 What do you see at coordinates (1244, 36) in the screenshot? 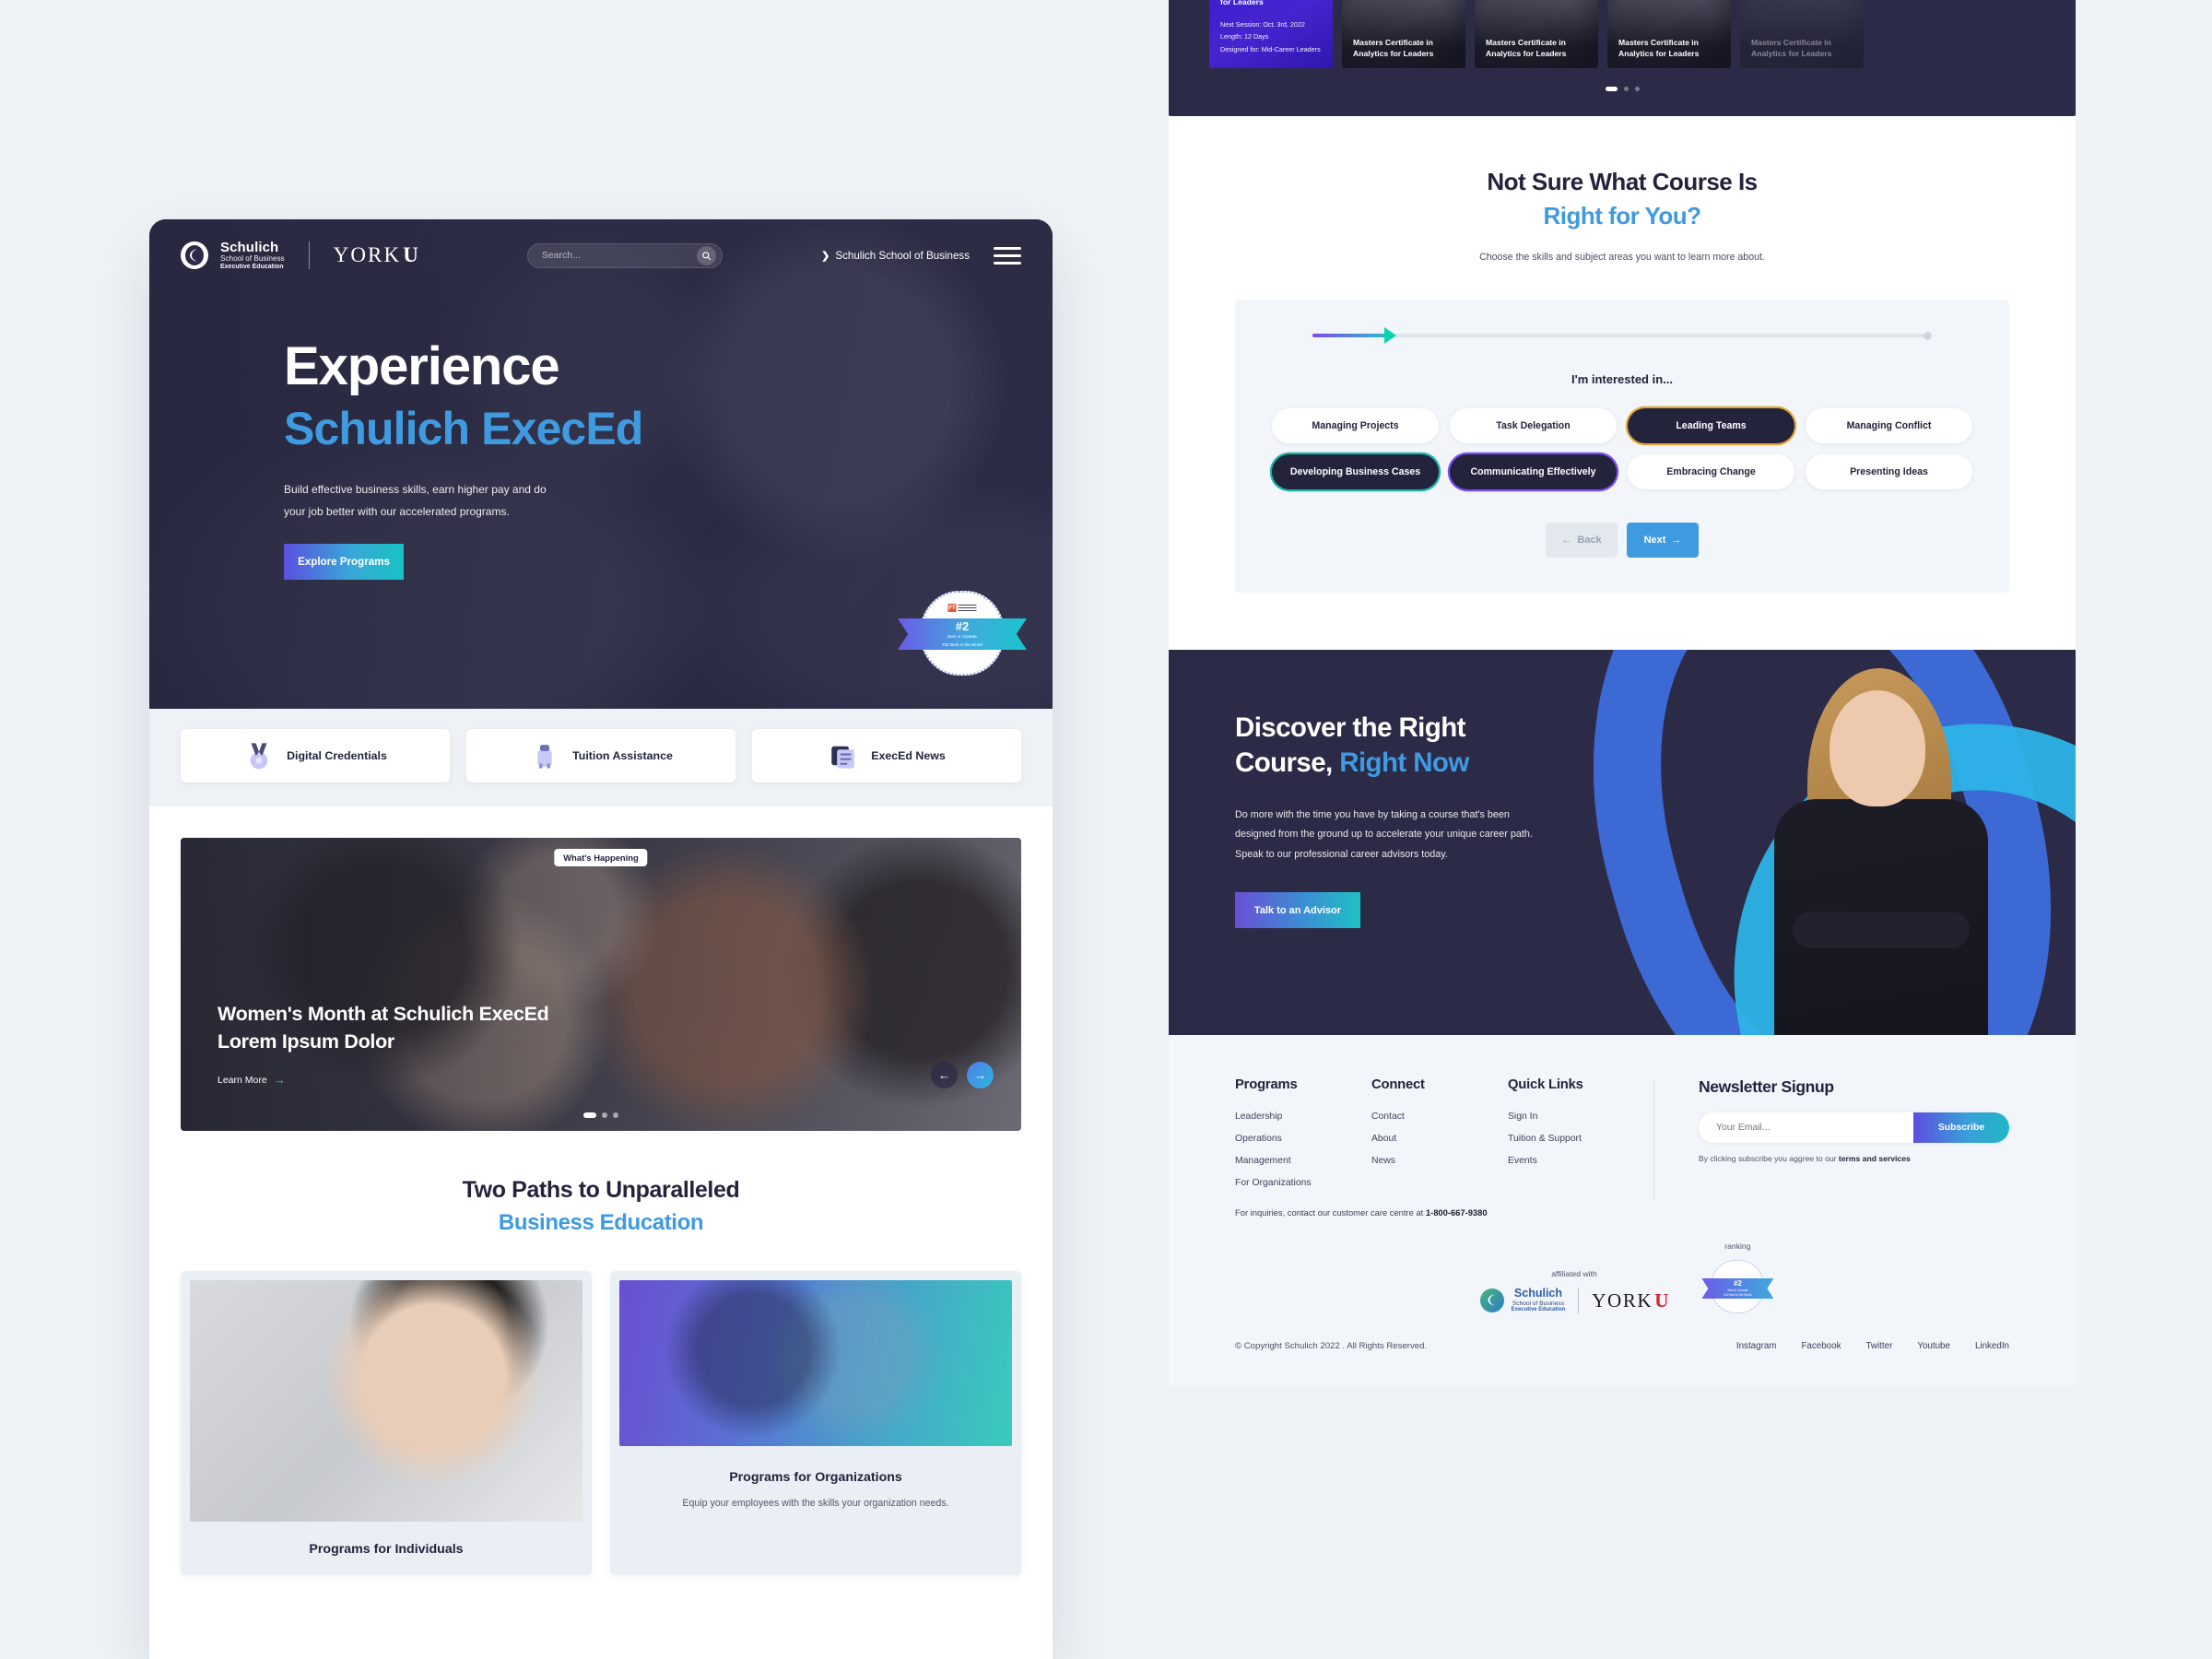
I see `course-meta-length: Length: 12 Days` at bounding box center [1244, 36].